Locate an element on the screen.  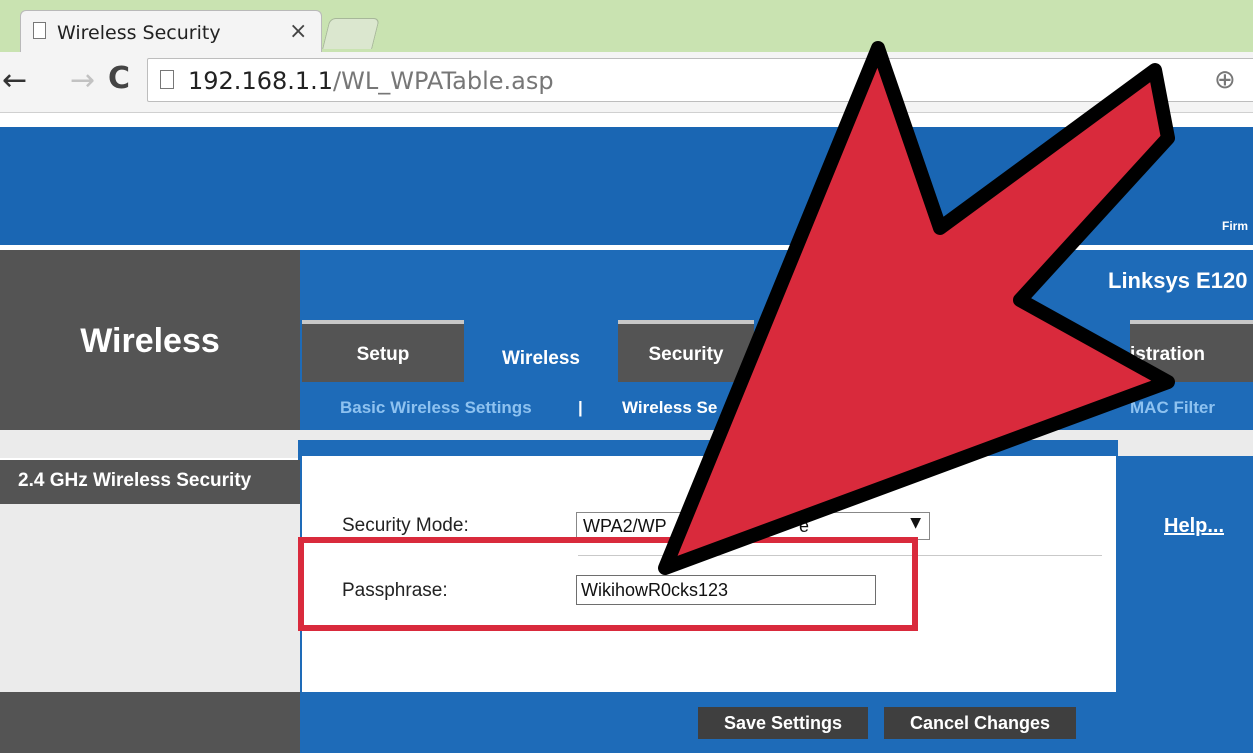
security-mode-select: WPA2/WP e ▼ is located at coordinates (753, 526).